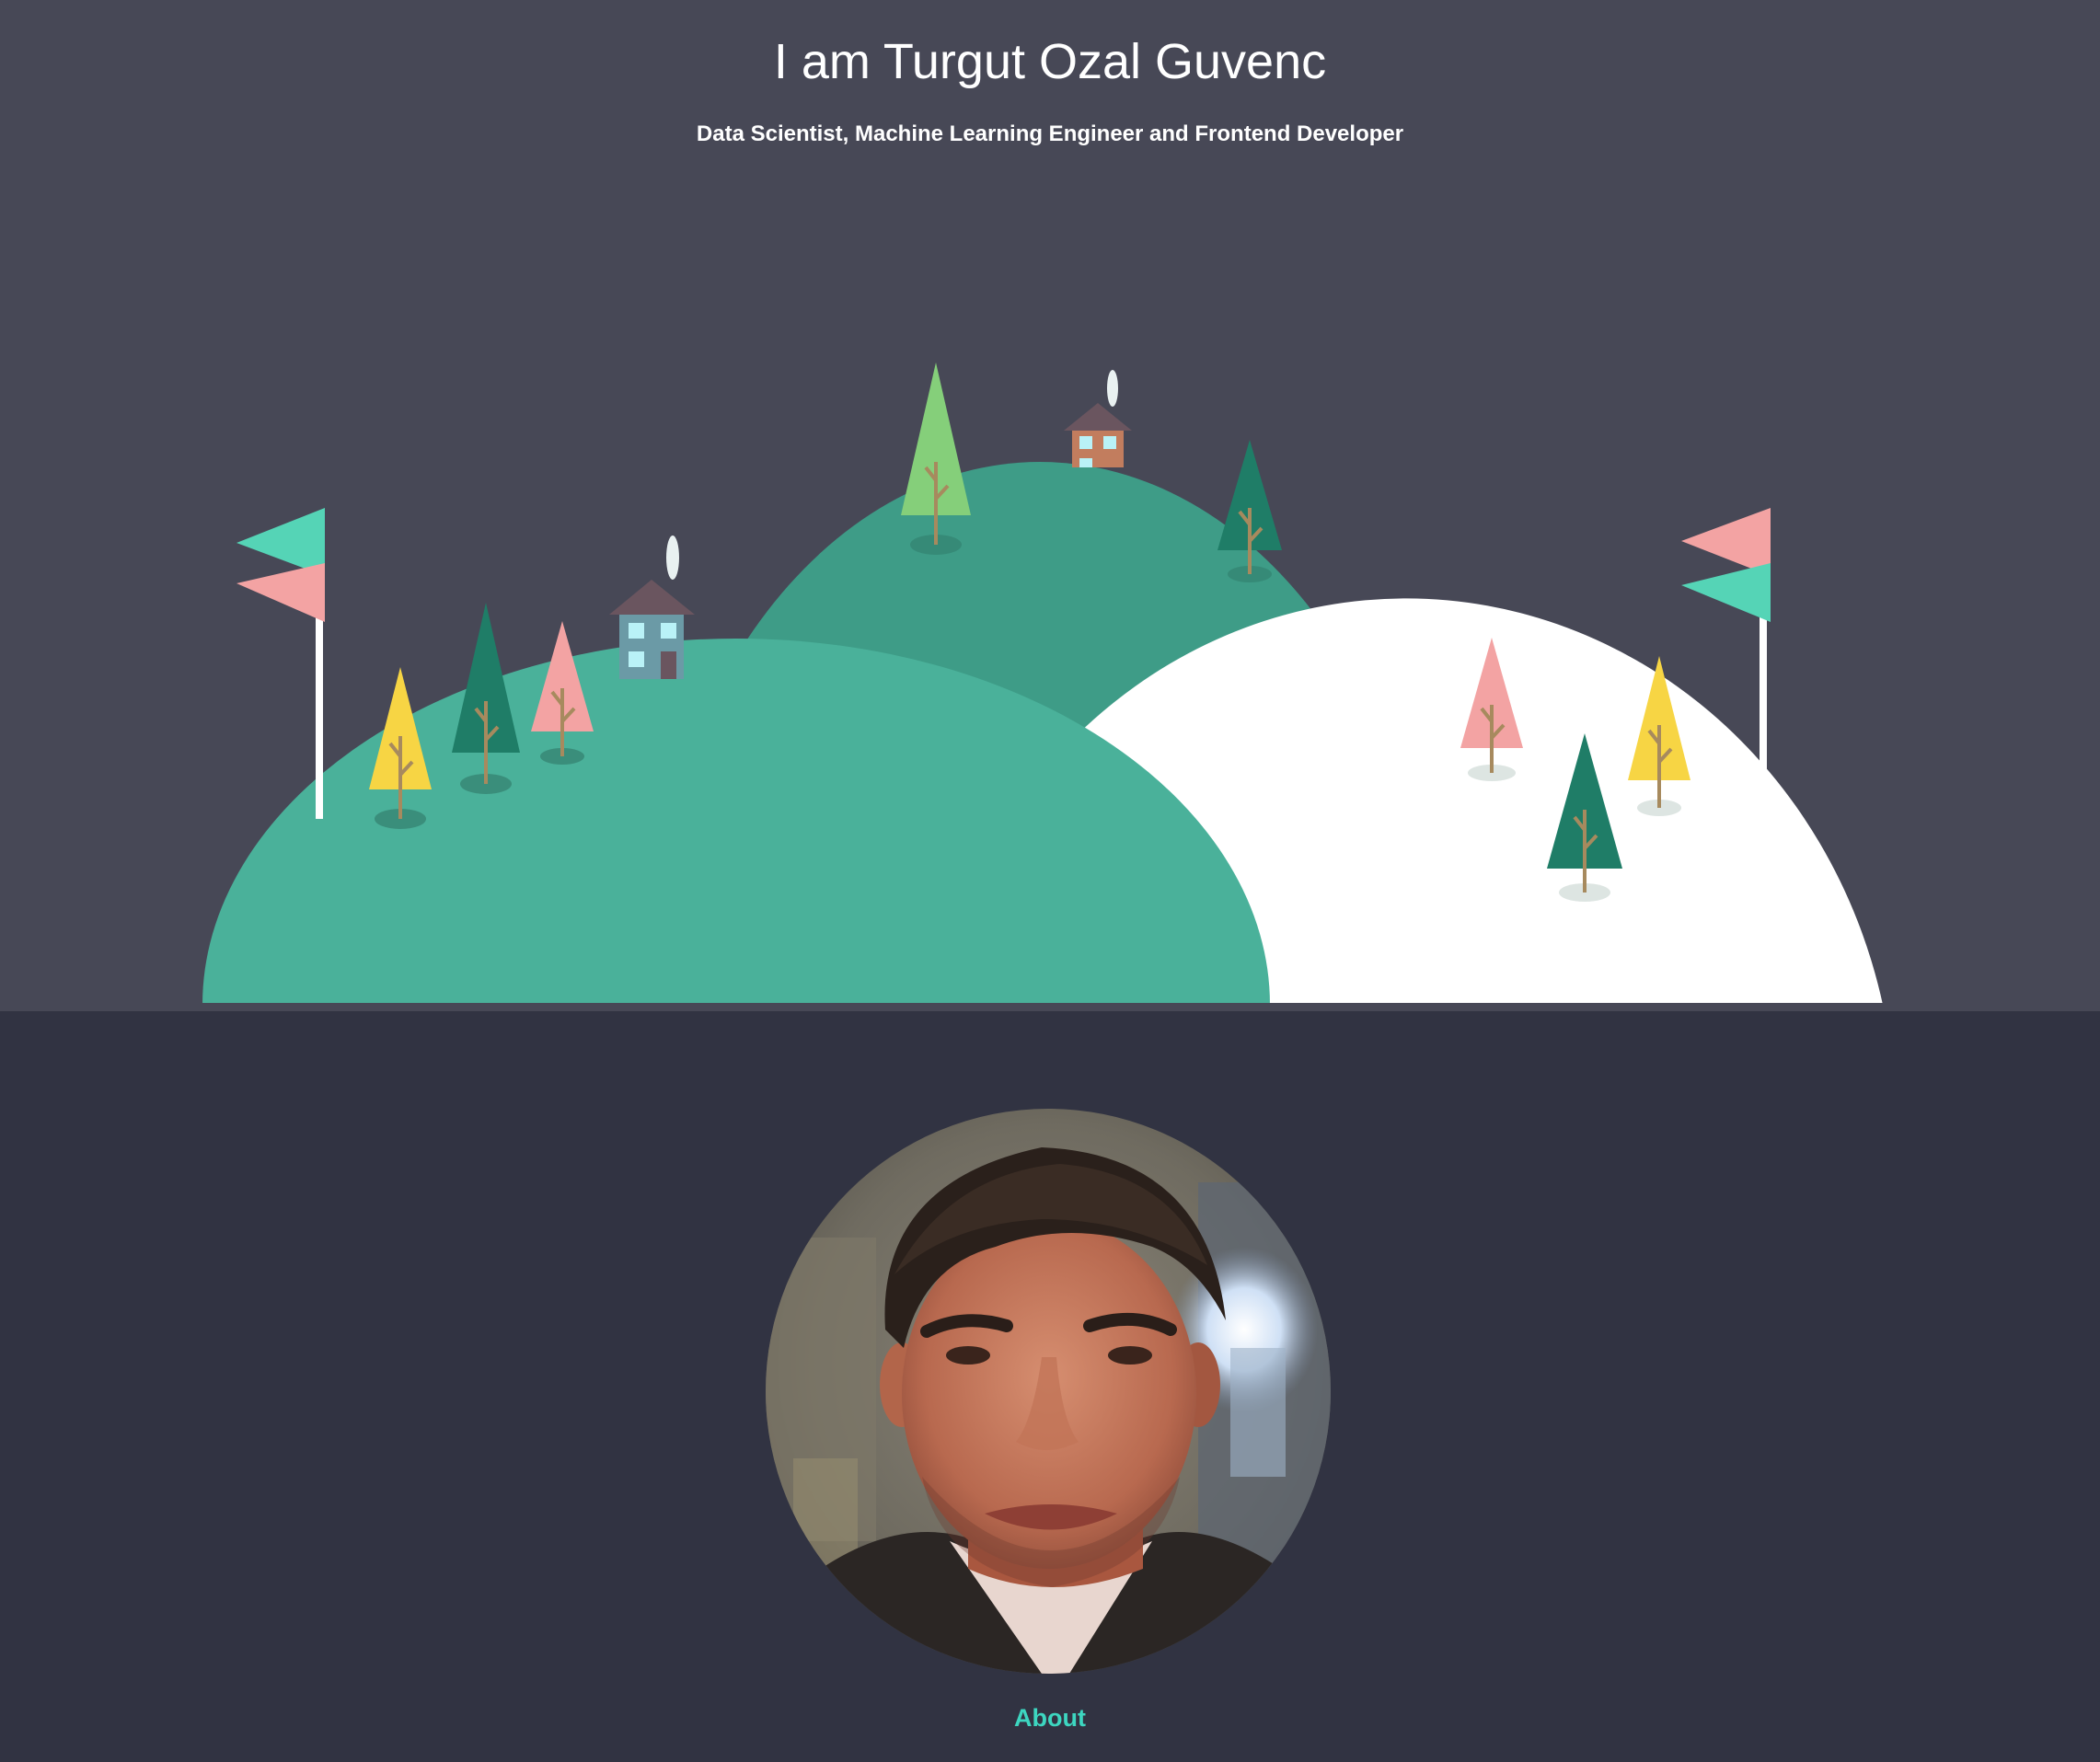 The width and height of the screenshot is (2100, 1762). I want to click on avatar-photo, so click(1048, 1391).